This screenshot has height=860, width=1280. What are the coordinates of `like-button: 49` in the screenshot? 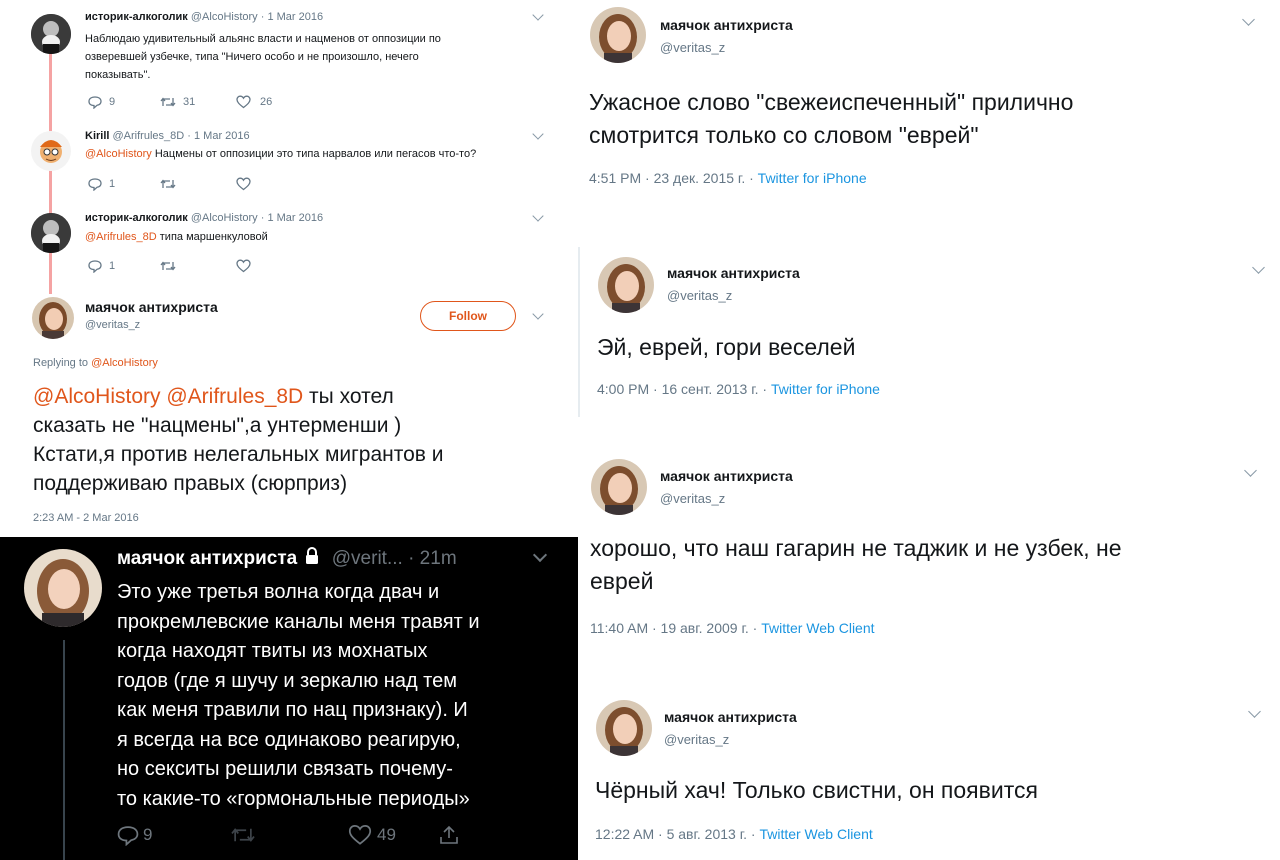 It's located at (393, 835).